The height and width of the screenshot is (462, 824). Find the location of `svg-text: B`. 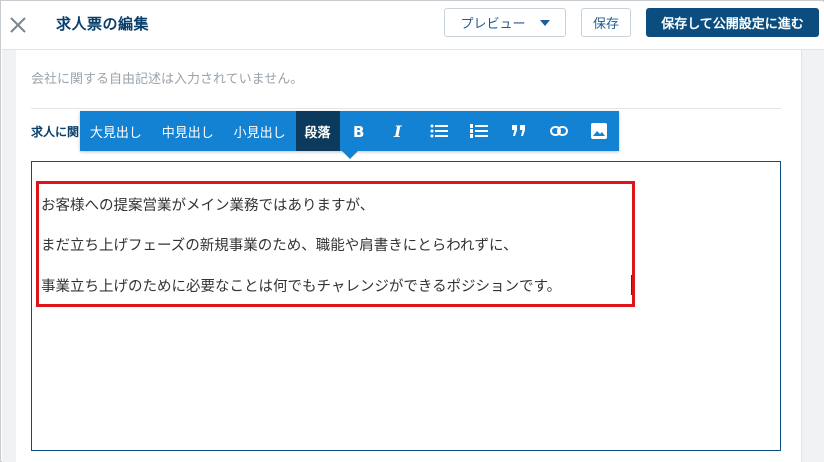

svg-text: B is located at coordinates (358, 131).